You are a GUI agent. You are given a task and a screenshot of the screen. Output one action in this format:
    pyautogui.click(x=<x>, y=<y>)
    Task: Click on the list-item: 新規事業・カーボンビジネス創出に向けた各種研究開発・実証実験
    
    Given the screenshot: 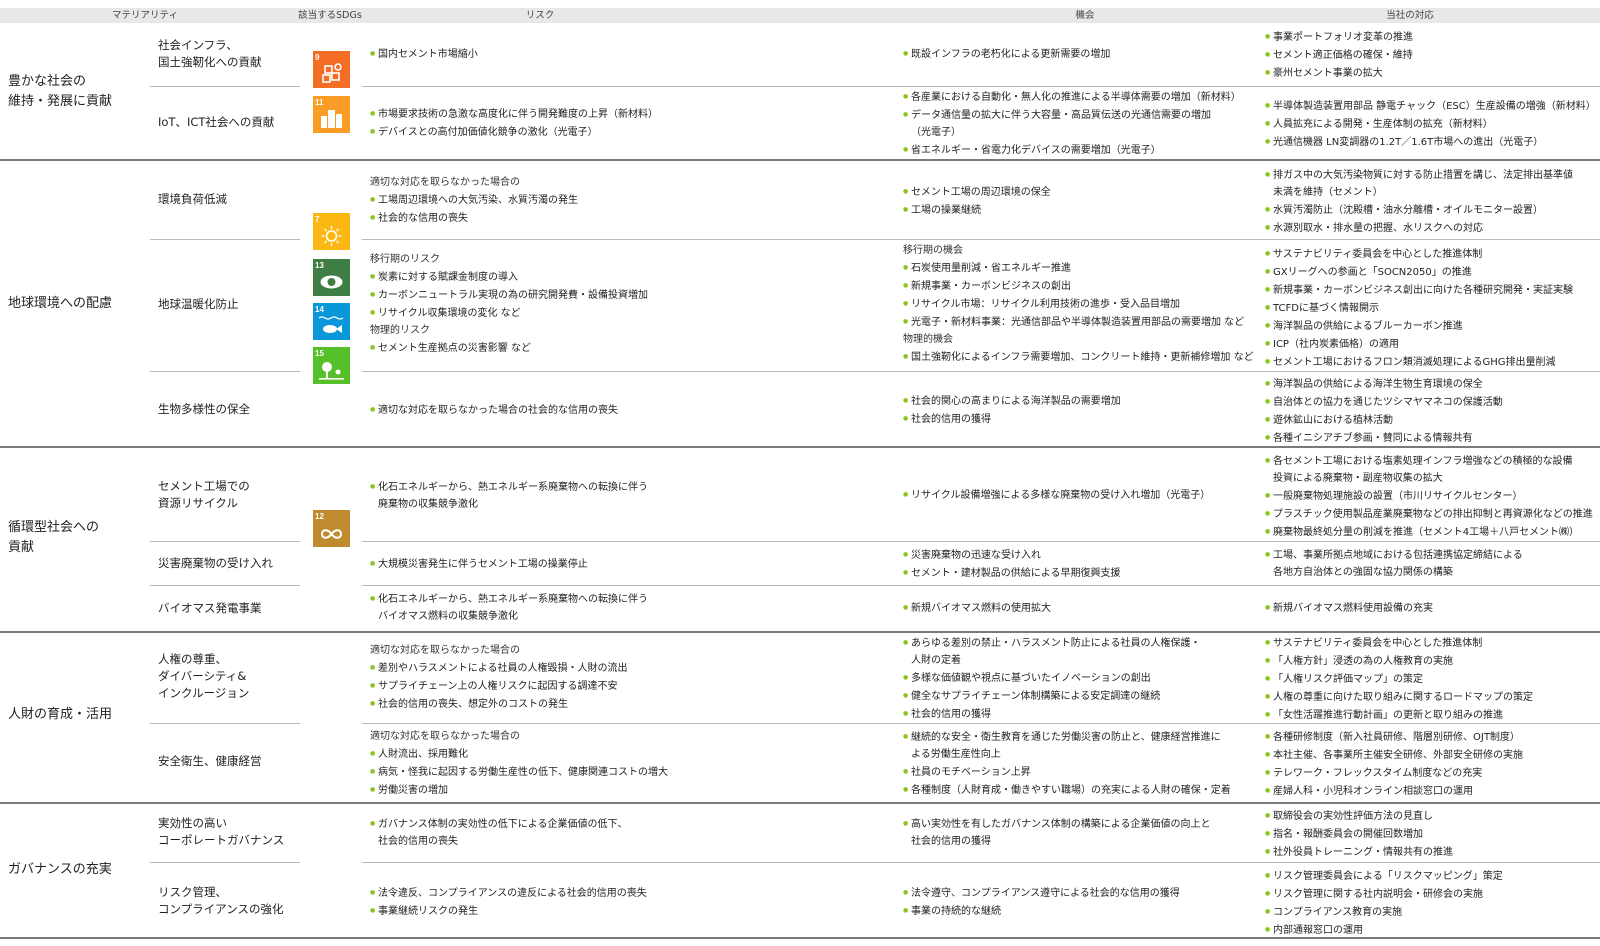 What is the action you would take?
    pyautogui.click(x=1432, y=290)
    